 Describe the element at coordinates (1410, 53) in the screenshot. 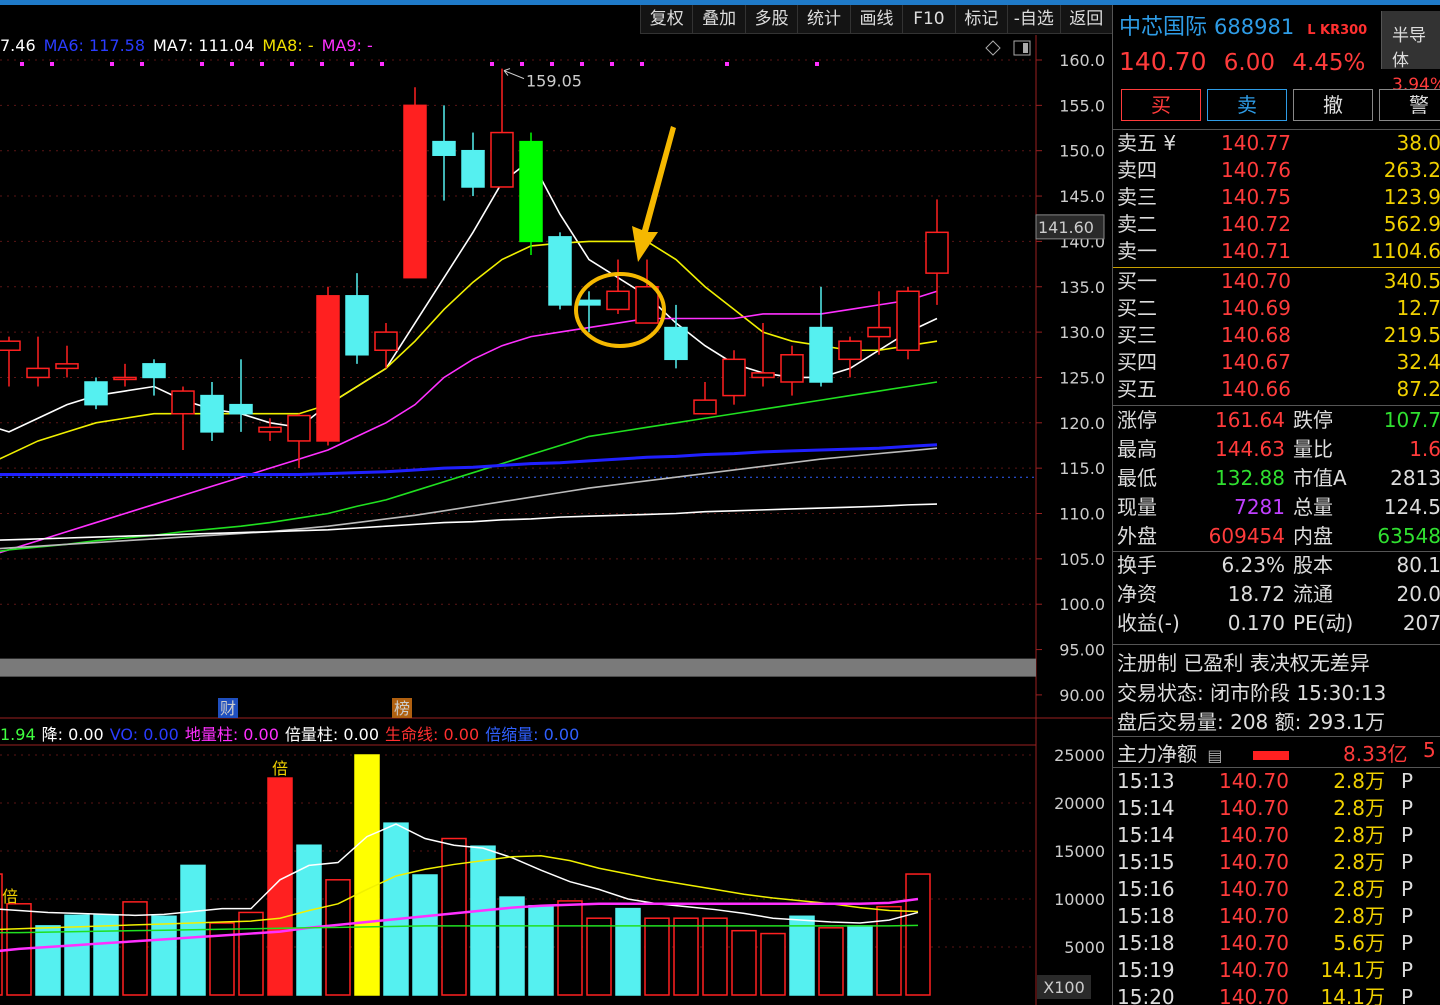

I see `sector-box: 半导体 3.94%` at that location.